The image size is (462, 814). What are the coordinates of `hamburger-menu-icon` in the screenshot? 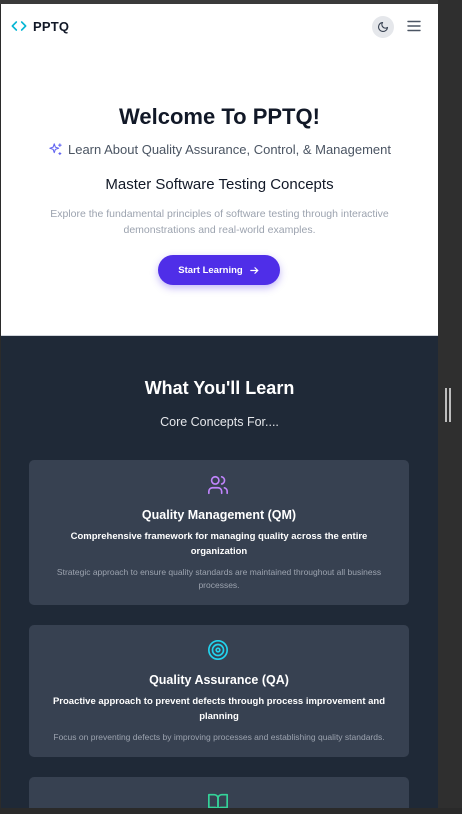 It's located at (414, 26).